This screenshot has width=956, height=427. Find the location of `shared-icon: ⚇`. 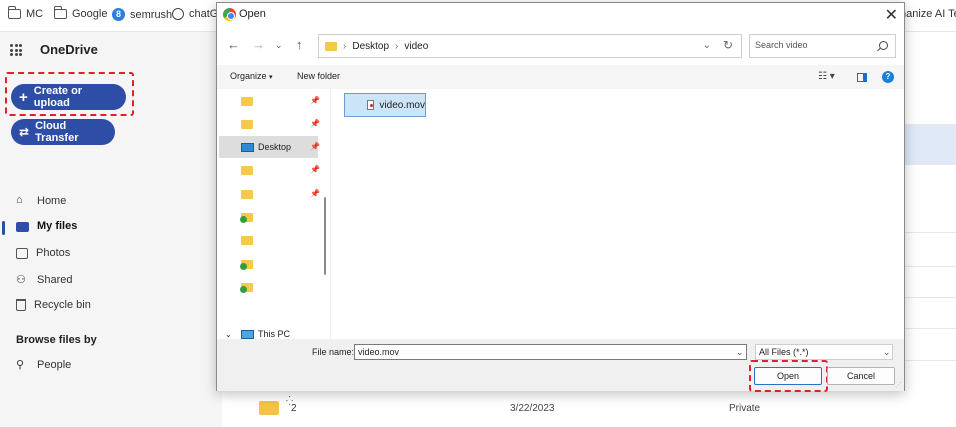

shared-icon: ⚇ is located at coordinates (21, 280).